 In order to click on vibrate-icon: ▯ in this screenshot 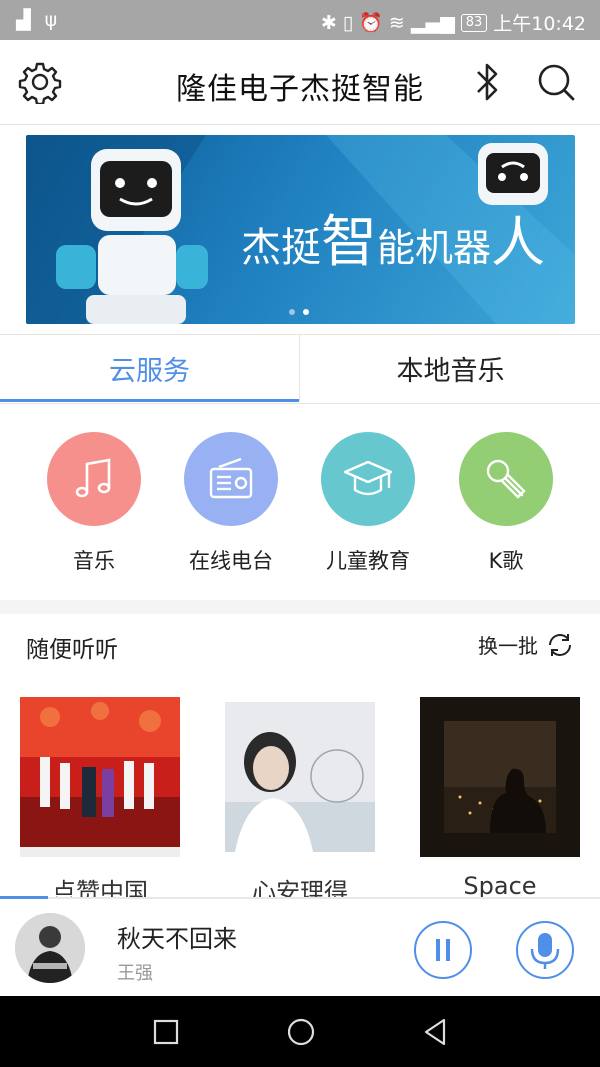, I will do `click(348, 22)`.